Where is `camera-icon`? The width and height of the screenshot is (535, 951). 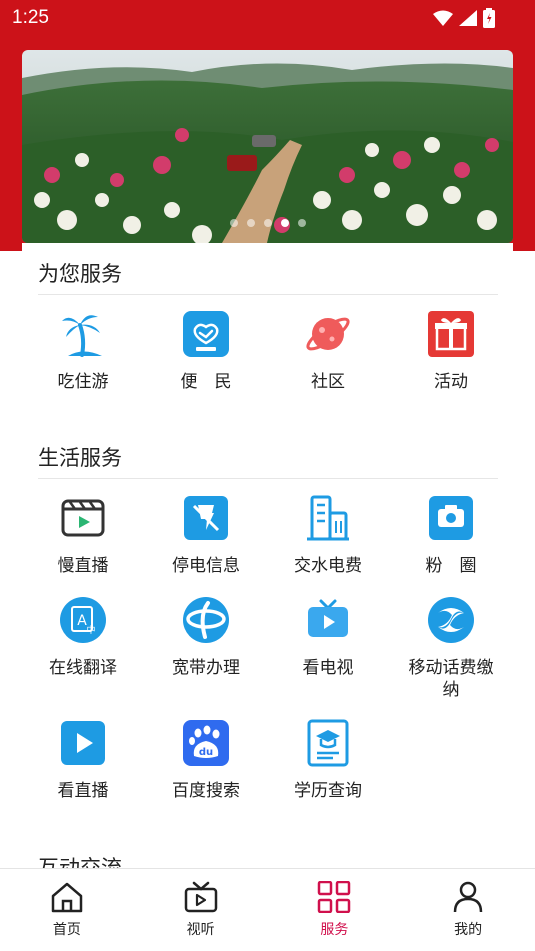 camera-icon is located at coordinates (451, 518).